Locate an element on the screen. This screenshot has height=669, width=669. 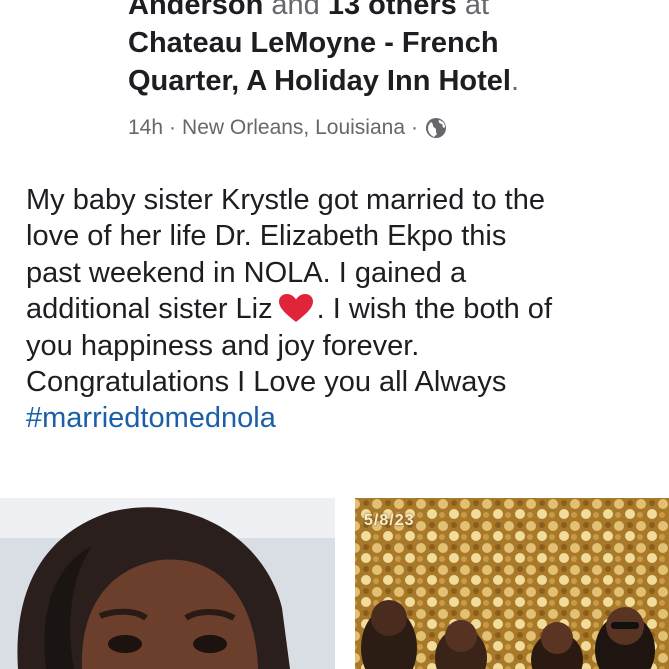
location-line-1: Chateau LeMoyne - French is located at coordinates (393, 43).